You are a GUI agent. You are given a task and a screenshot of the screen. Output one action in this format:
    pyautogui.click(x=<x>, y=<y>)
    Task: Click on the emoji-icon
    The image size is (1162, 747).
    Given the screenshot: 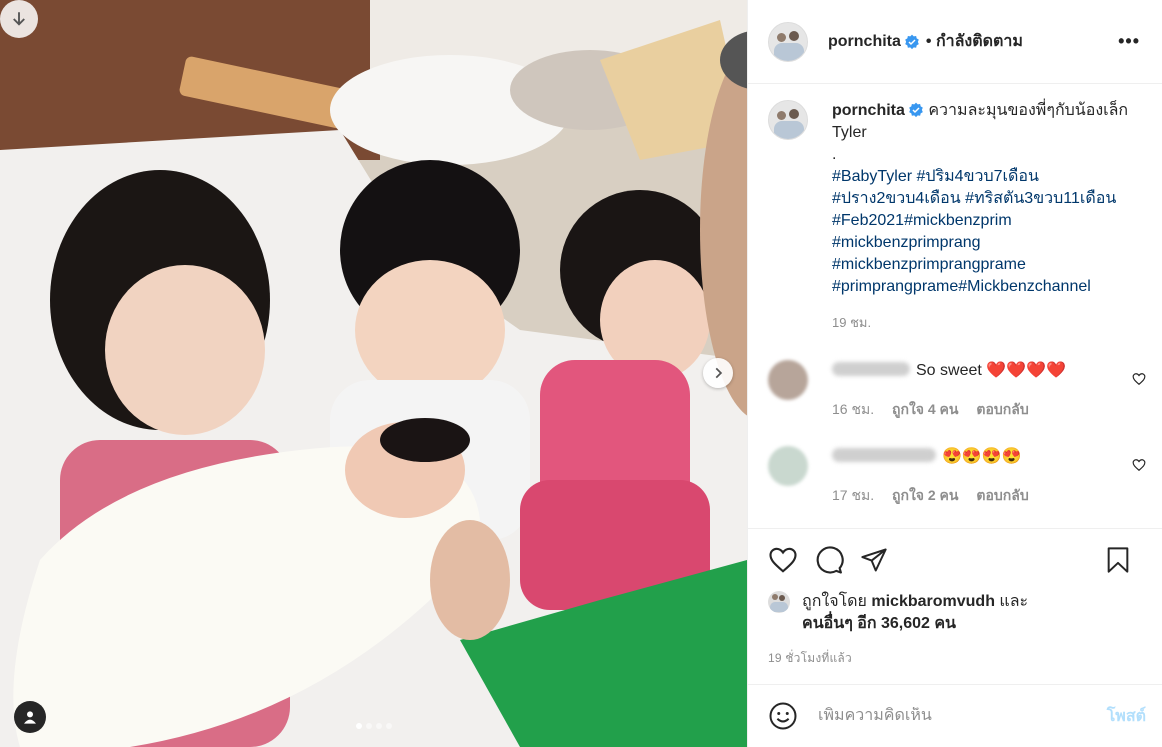 What is the action you would take?
    pyautogui.click(x=783, y=716)
    